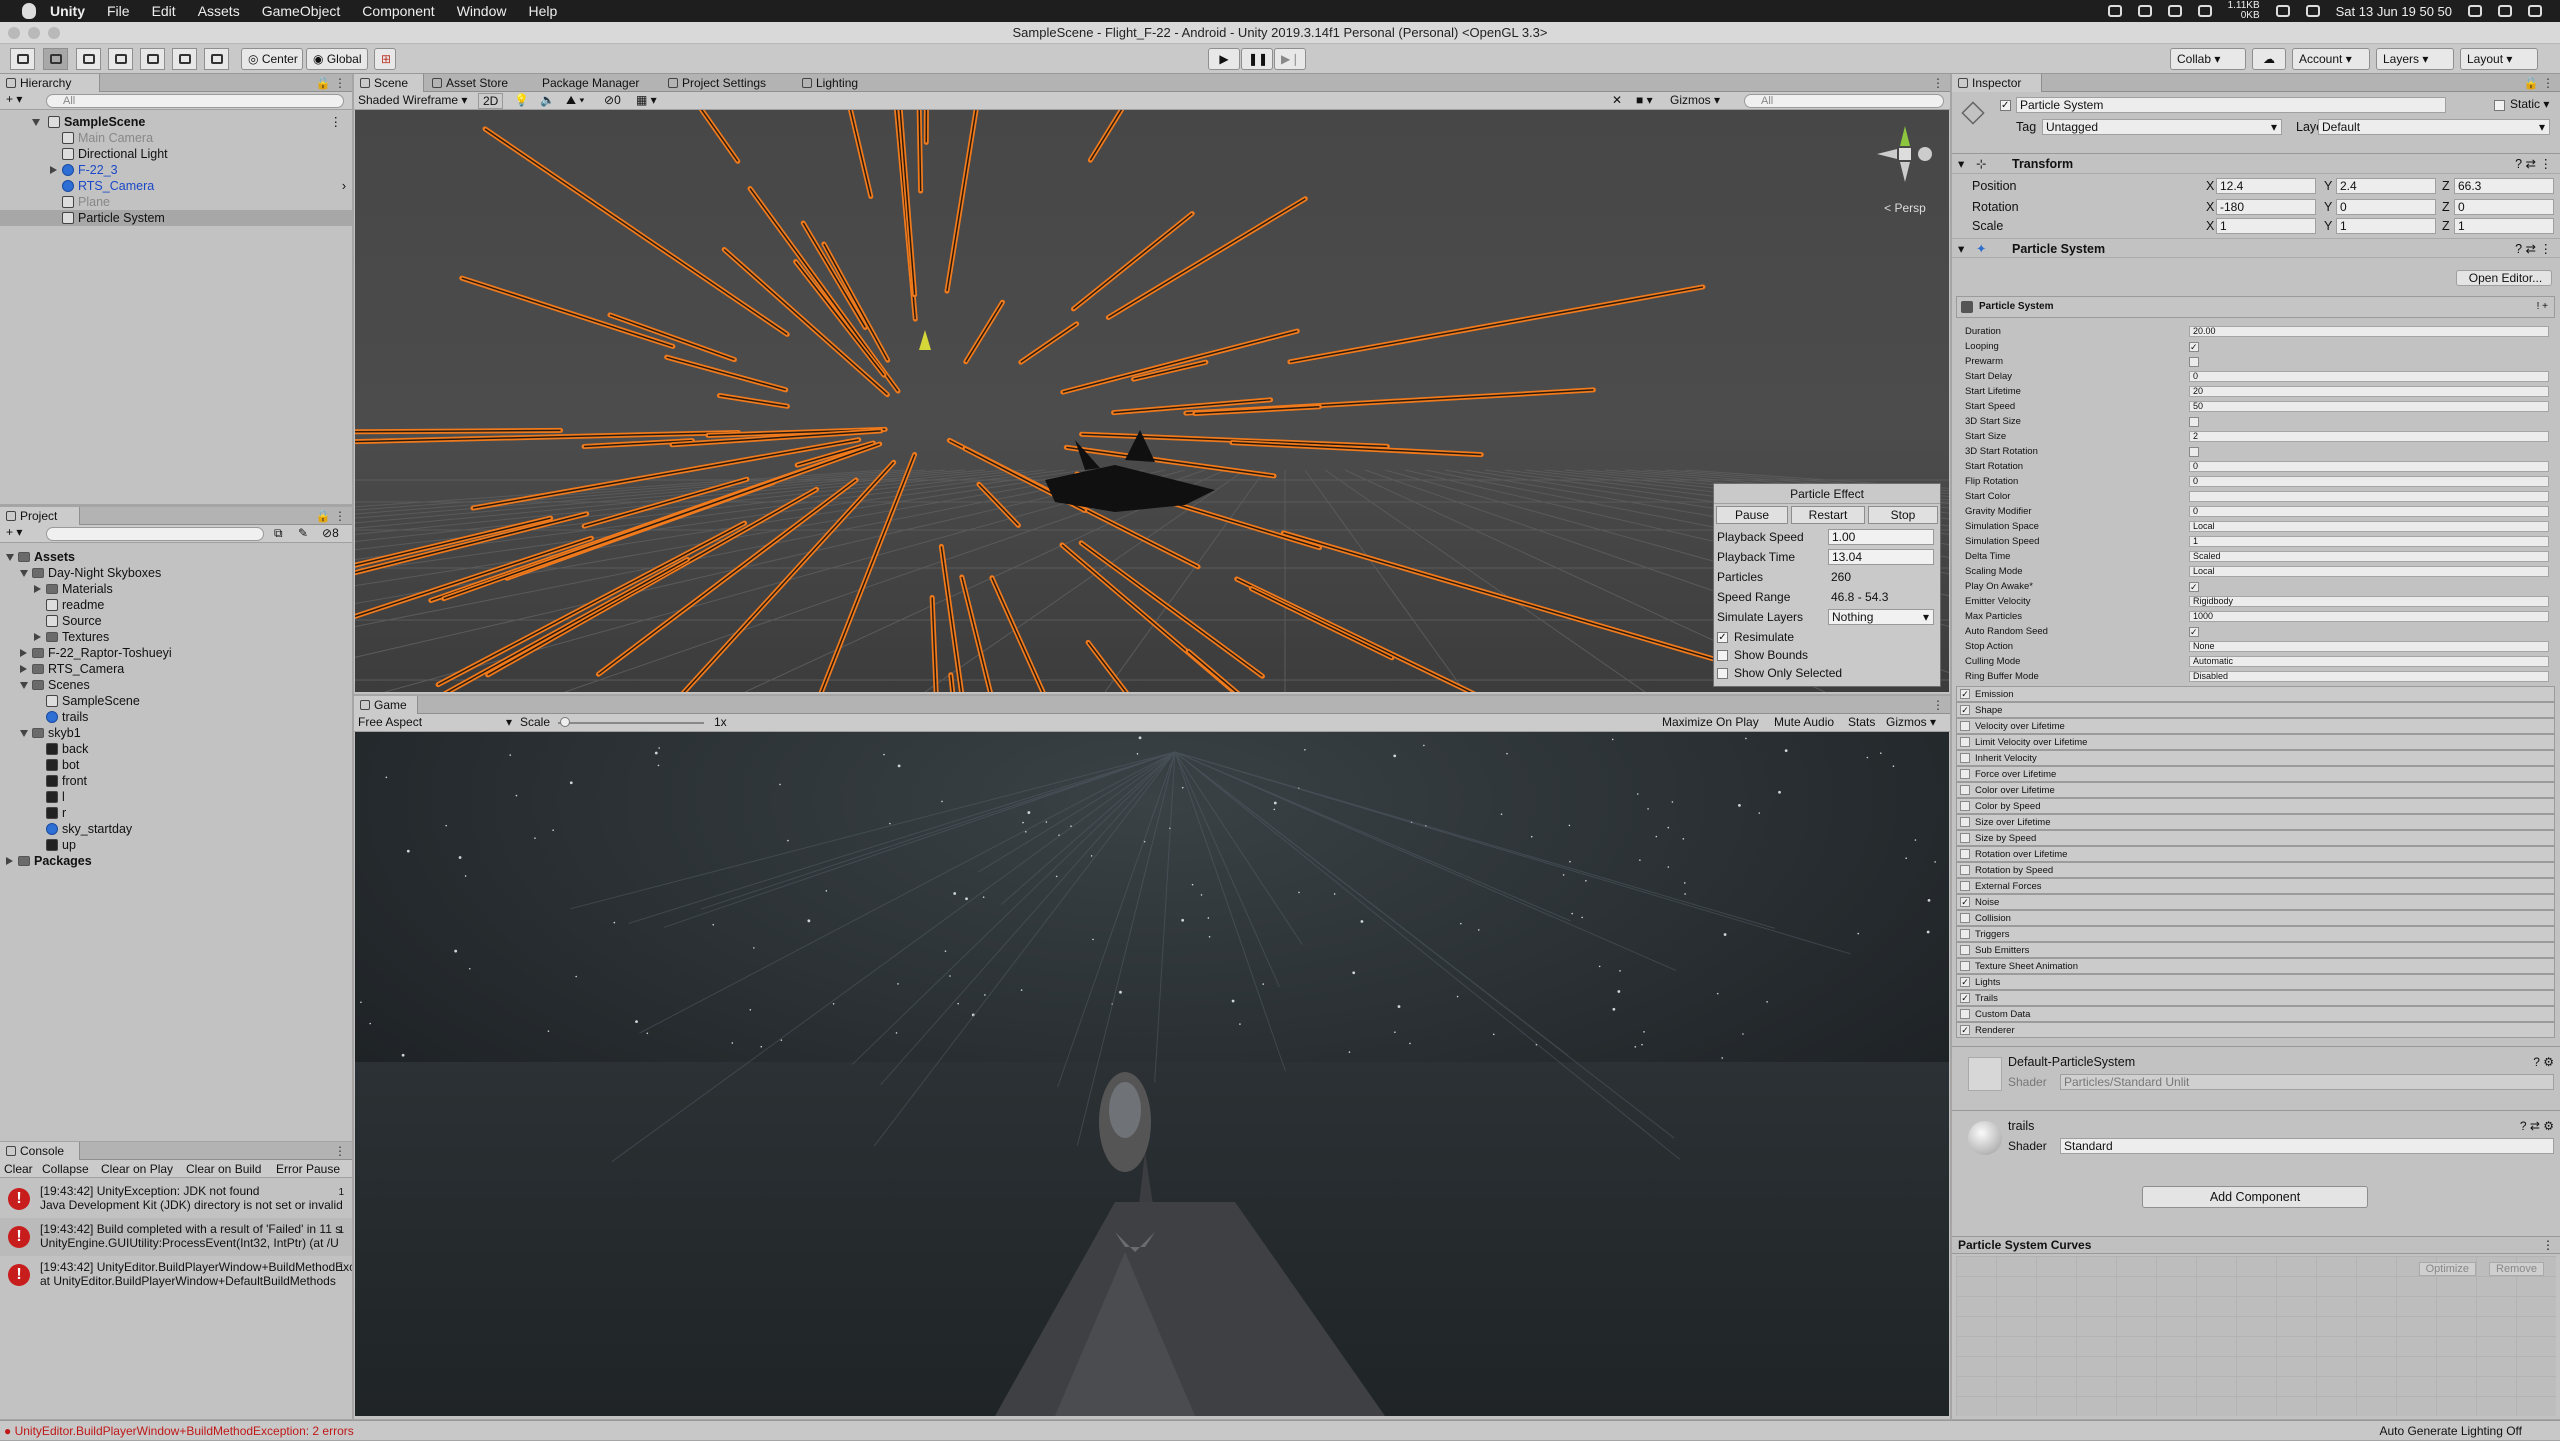  What do you see at coordinates (2331, 59) in the screenshot?
I see `account-dropdown: Account ▾` at bounding box center [2331, 59].